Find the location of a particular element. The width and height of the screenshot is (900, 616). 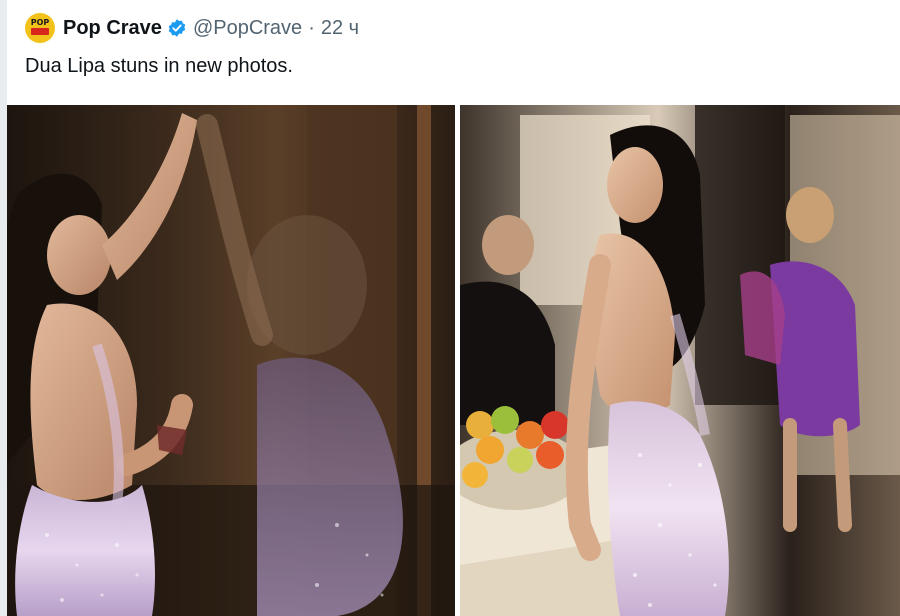

tweet-header: POP Pop Crave @PopCrave · 22 ч is located at coordinates (192, 28).